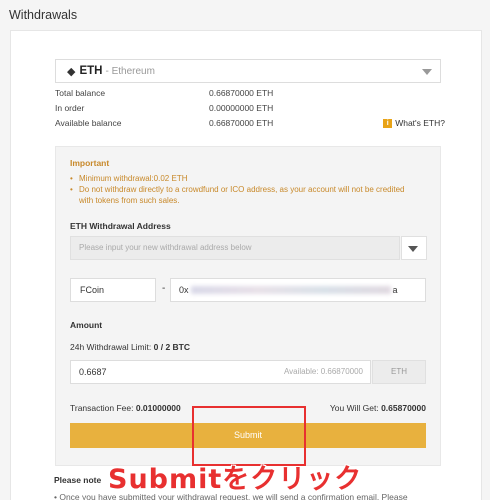 The height and width of the screenshot is (500, 490). I want to click on balance-row-in-order: In order 0.00000000 ETH, so click(250, 110).